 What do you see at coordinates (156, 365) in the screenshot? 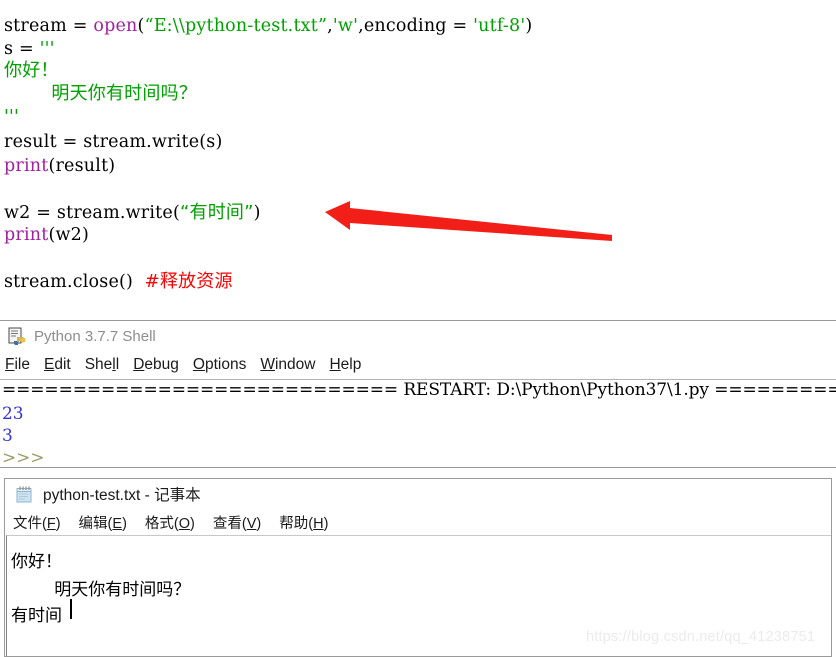
I see `idle-menu-debug: Debug` at bounding box center [156, 365].